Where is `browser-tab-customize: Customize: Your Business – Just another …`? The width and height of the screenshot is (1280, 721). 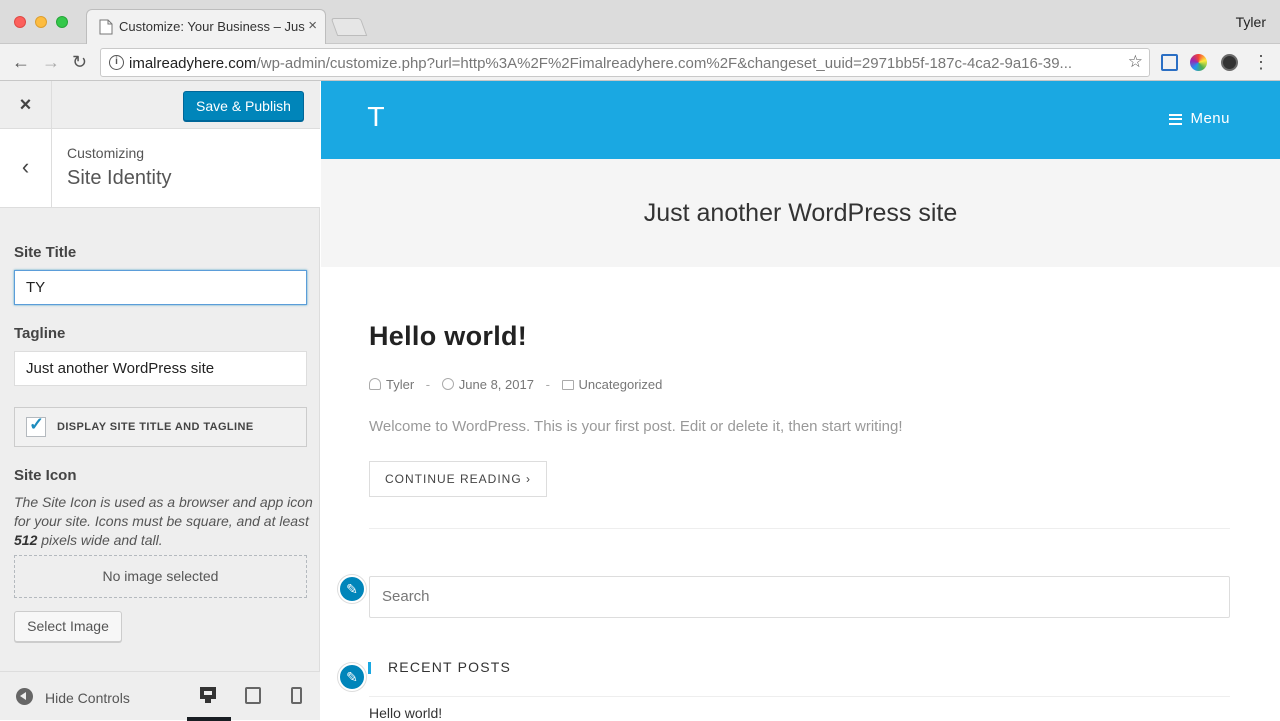 browser-tab-customize: Customize: Your Business – Just another … is located at coordinates (206, 26).